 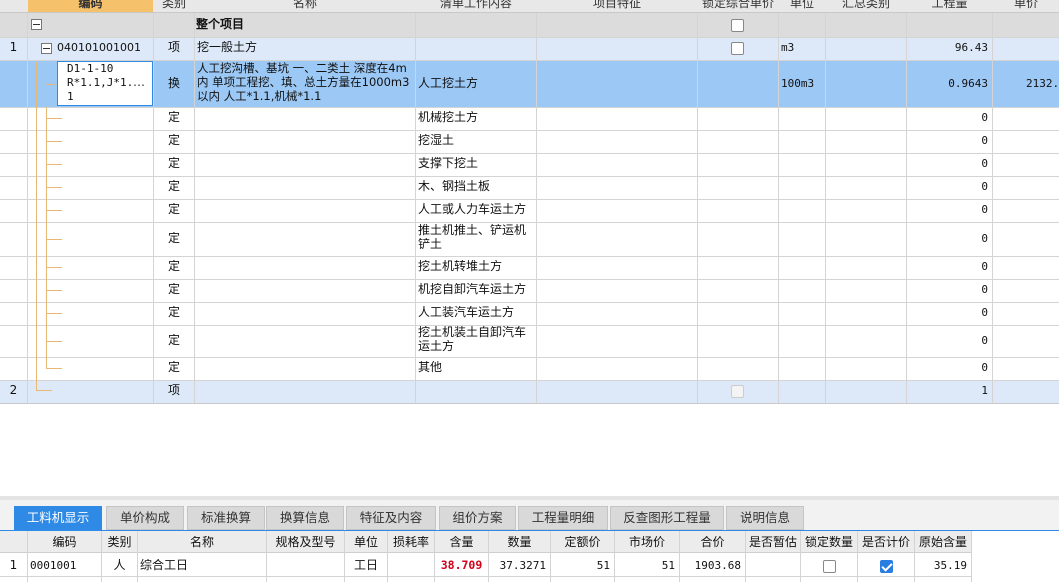 I want to click on col-header-feature: 项目特征, so click(x=617, y=5).